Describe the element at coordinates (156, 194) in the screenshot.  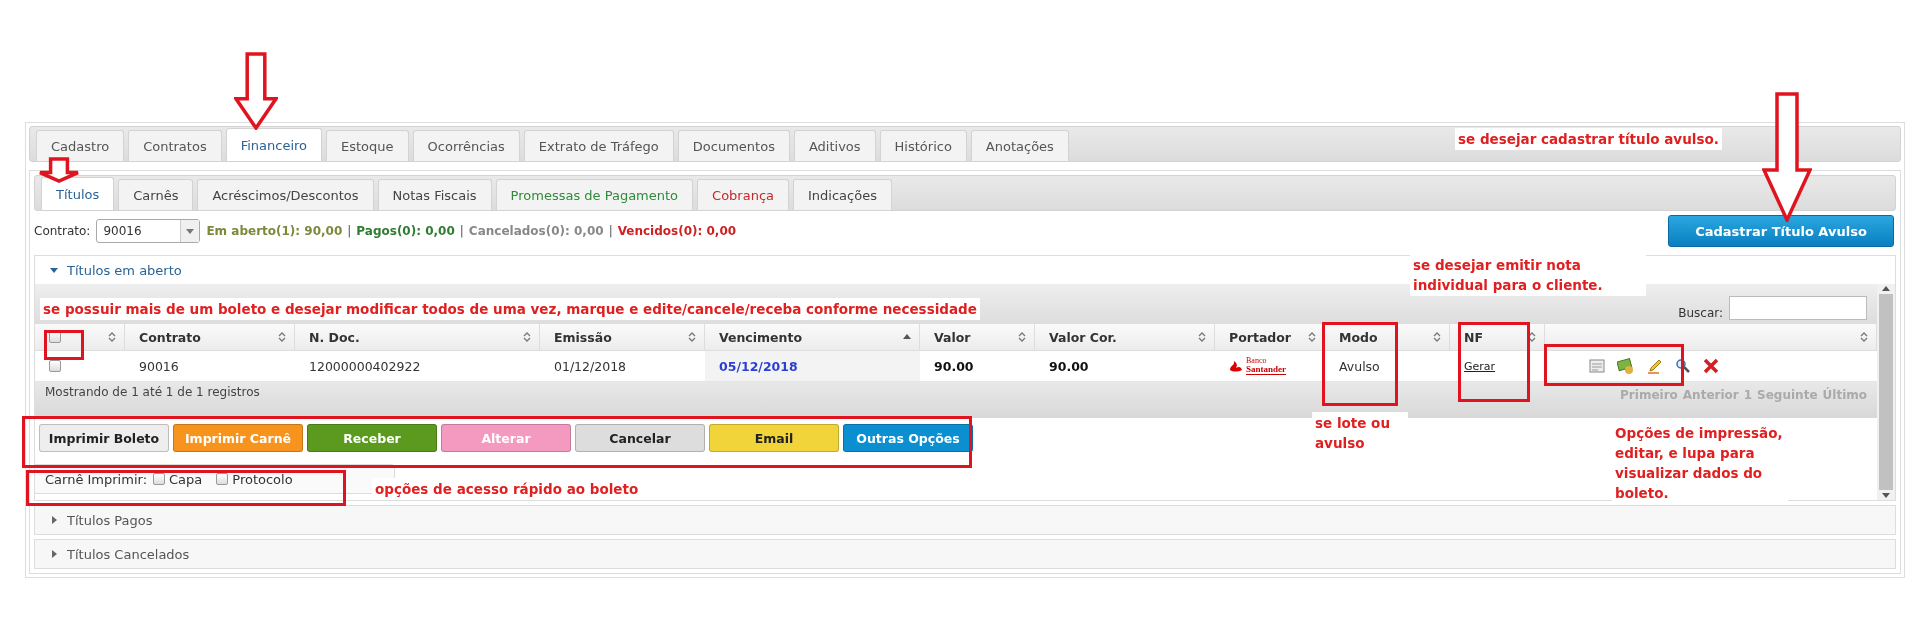
I see `tab: Carnês` at that location.